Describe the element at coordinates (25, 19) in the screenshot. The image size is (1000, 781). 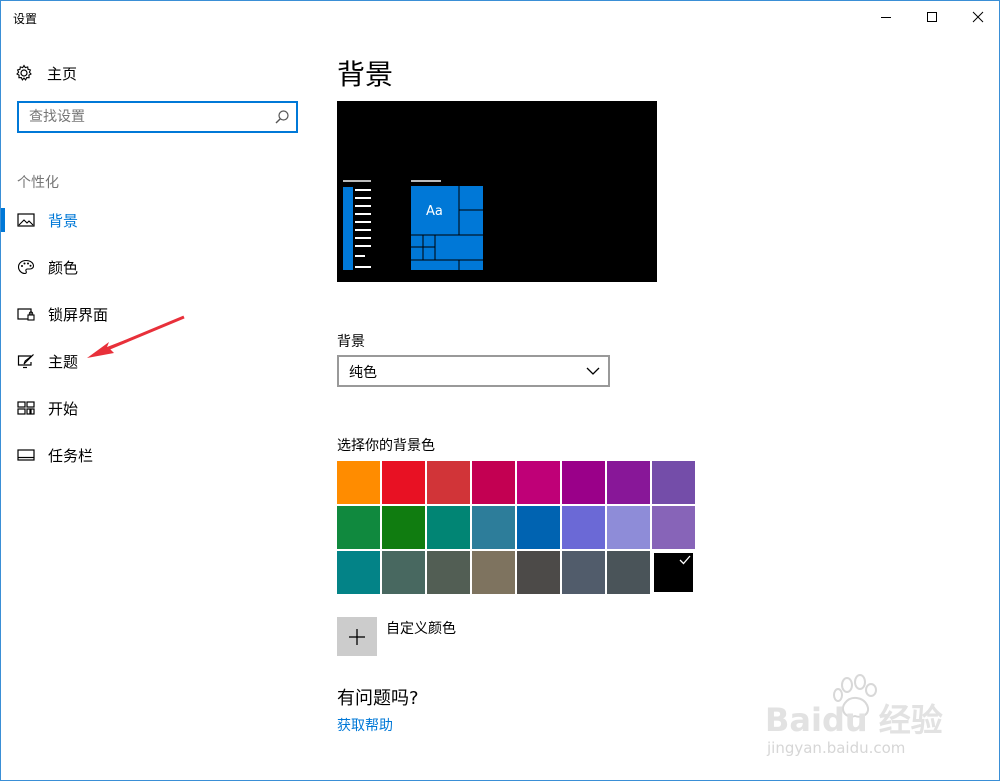
I see `window-title: 设置` at that location.